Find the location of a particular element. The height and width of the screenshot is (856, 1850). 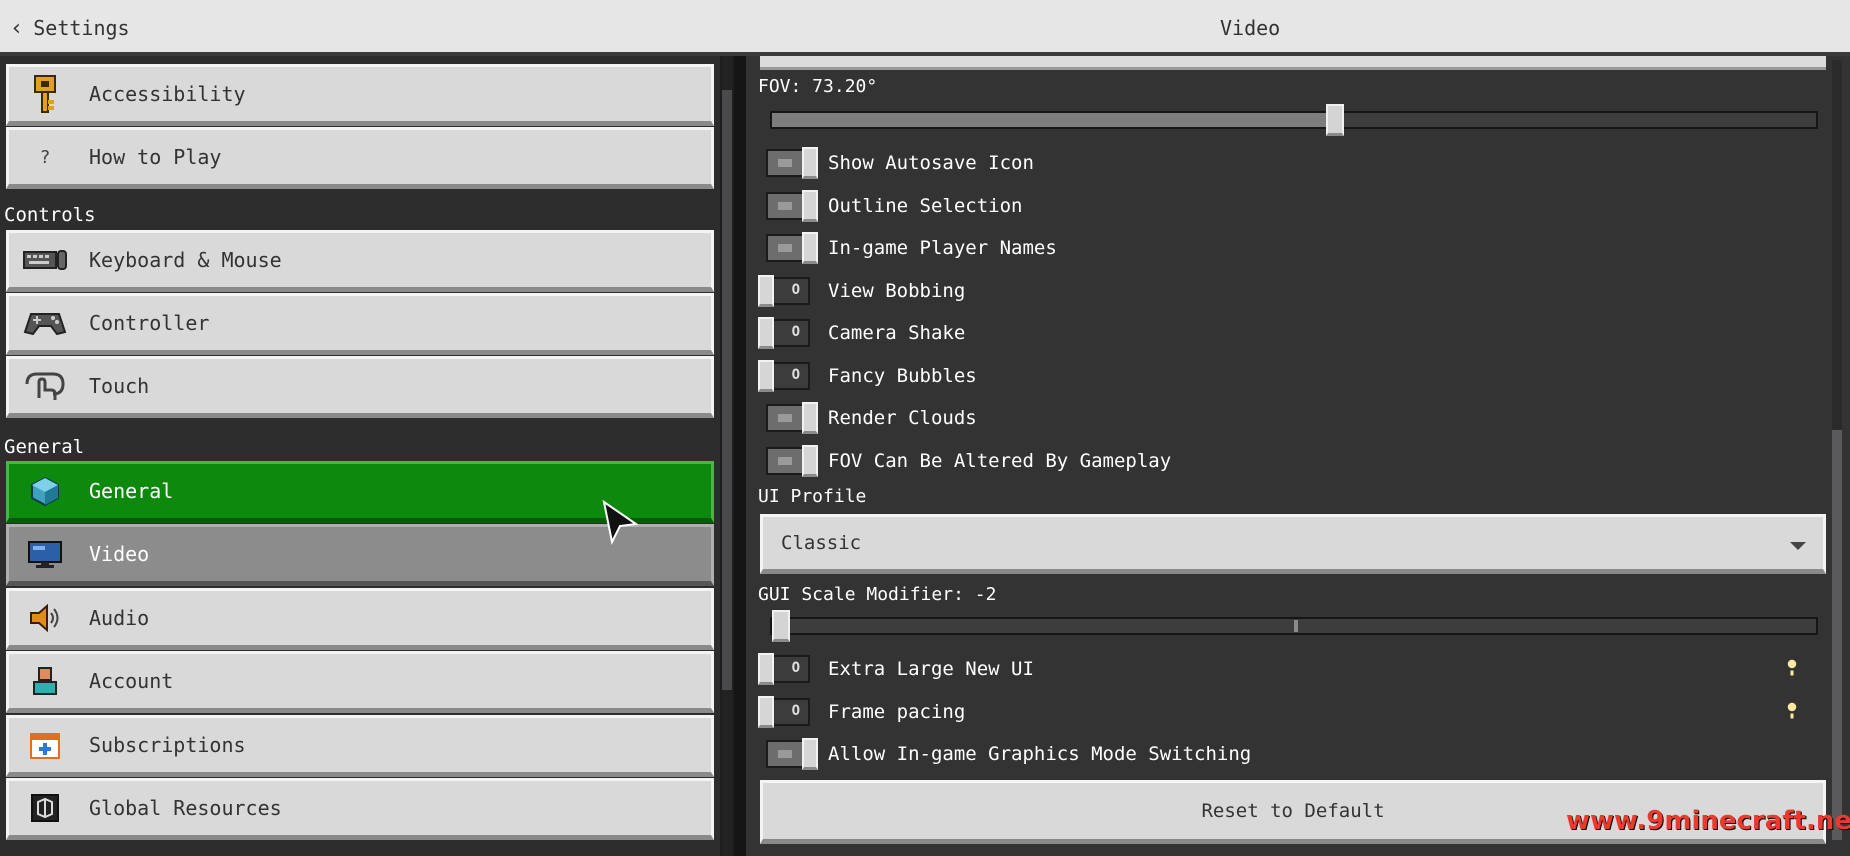

toggle-label: Allow In-game Graphics Mode Switching is located at coordinates (1040, 754).